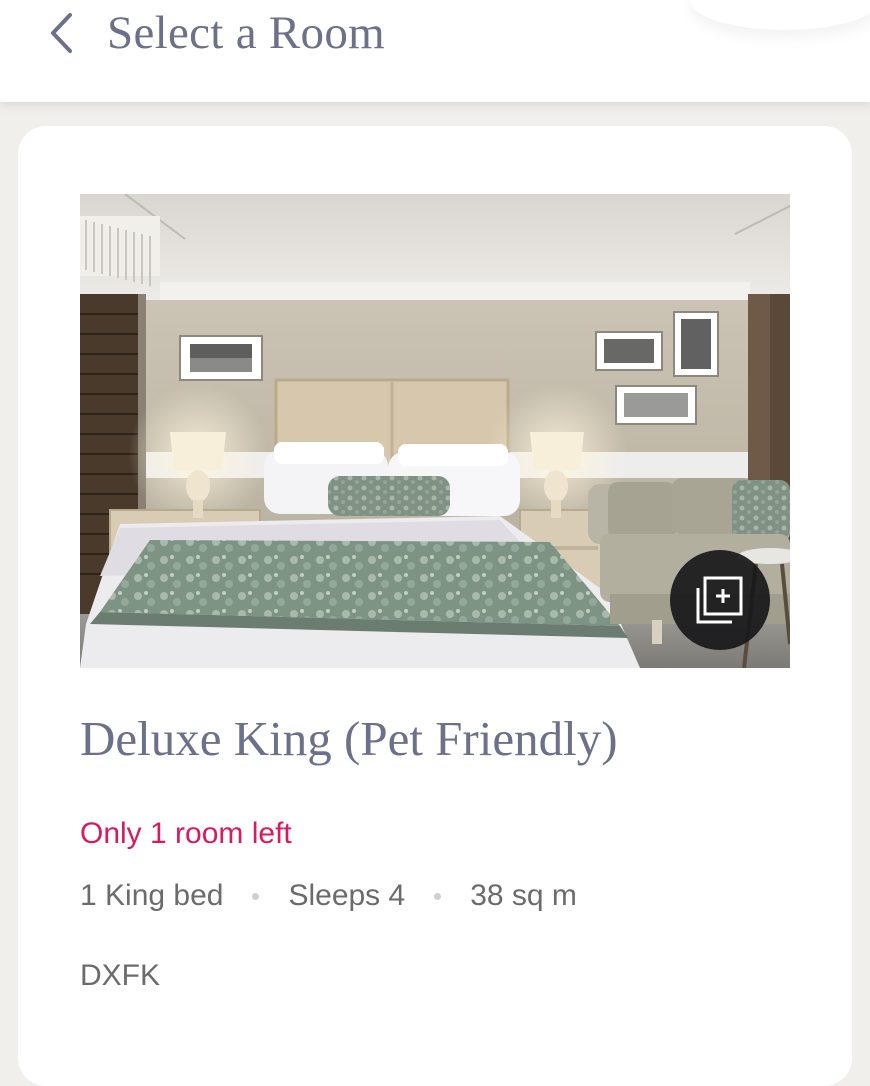 The height and width of the screenshot is (1086, 870). I want to click on occupancy: Sleeps 4, so click(347, 895).